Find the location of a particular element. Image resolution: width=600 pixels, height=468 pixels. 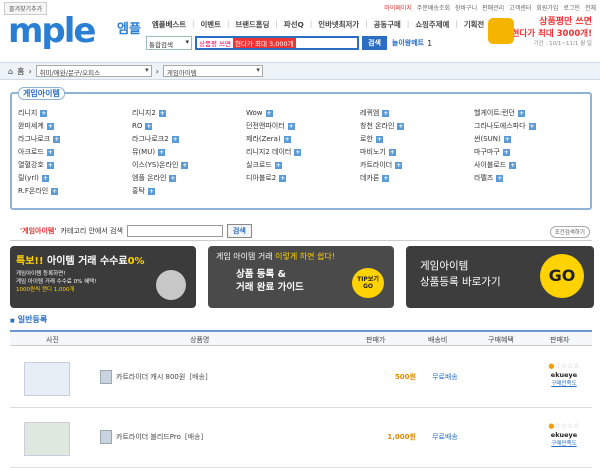

toplink-all: 전체 is located at coordinates (590, 7).